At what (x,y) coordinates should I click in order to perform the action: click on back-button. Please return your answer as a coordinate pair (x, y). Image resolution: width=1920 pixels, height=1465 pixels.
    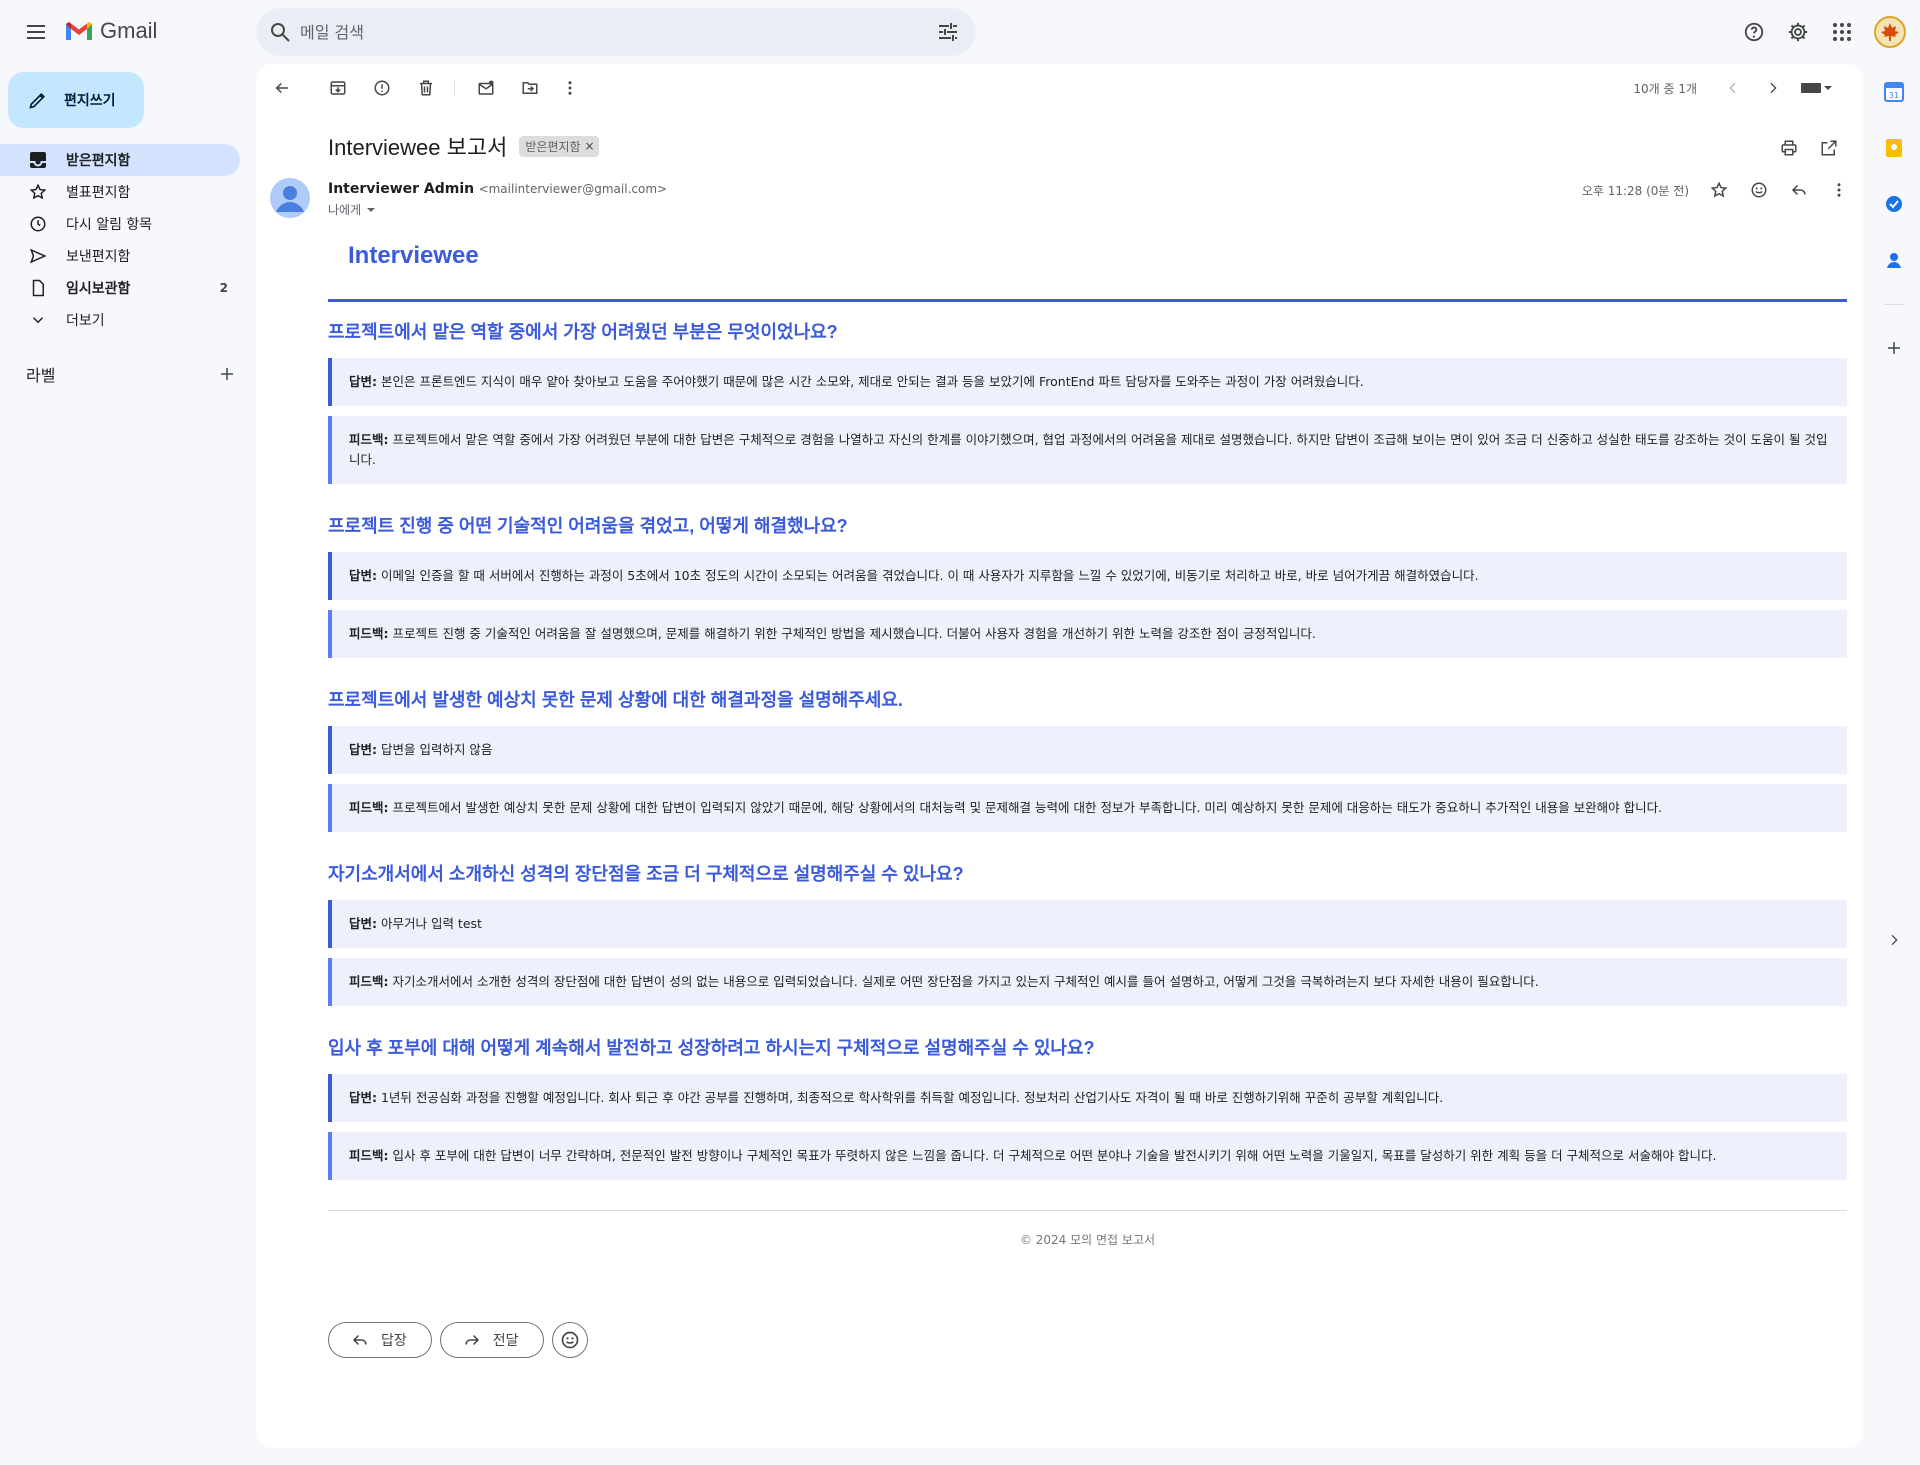
    Looking at the image, I should click on (282, 88).